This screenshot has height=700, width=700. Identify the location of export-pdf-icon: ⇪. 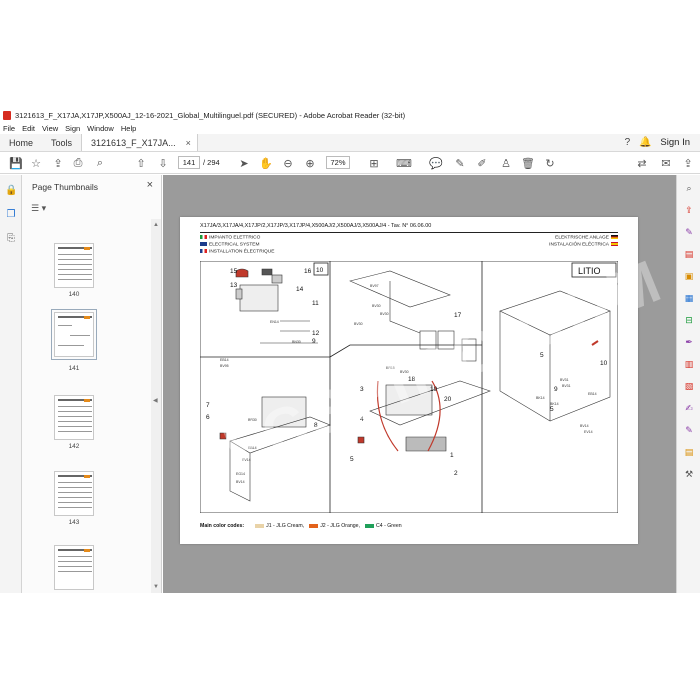
(689, 211).